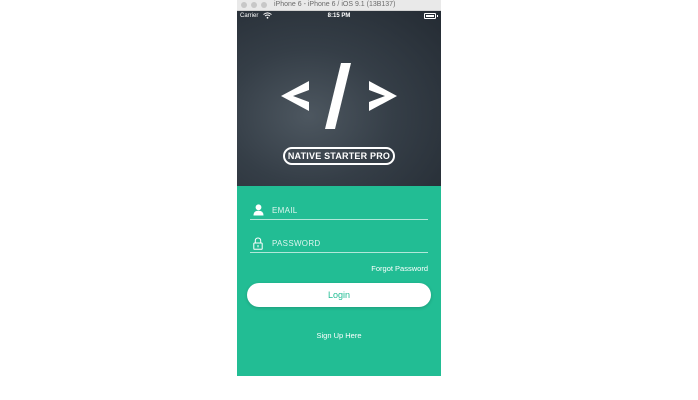  What do you see at coordinates (335, 4) in the screenshot?
I see `simulator-title: iPhone 6 - iPhone 6 / iOS 9.1 (13B137)` at bounding box center [335, 4].